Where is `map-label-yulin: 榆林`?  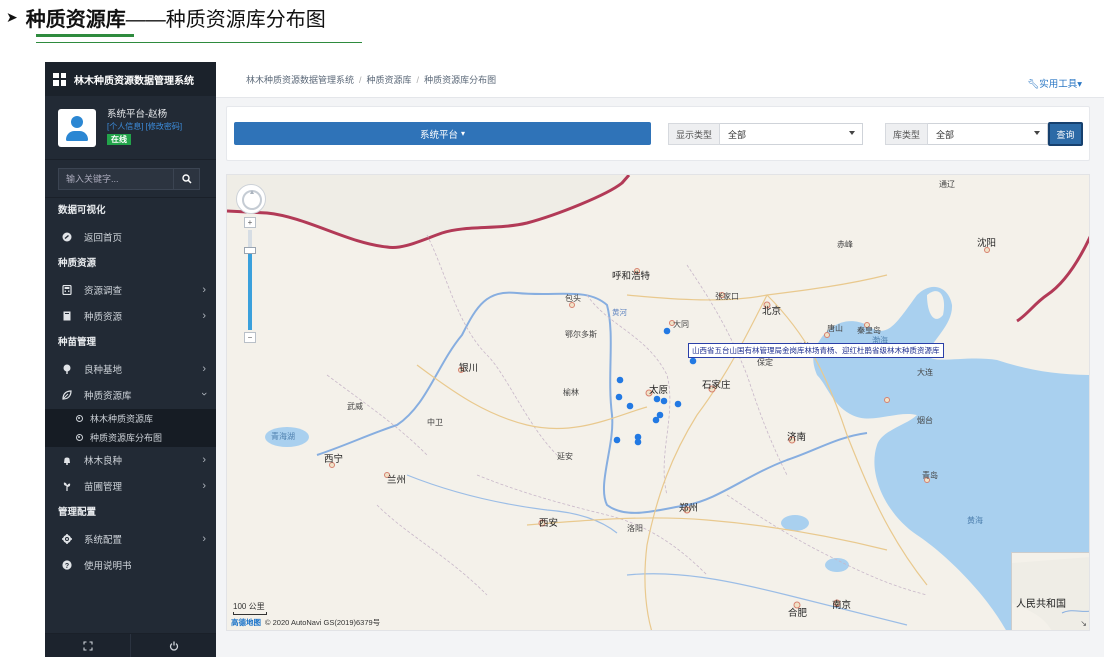
map-label-yulin: 榆林 is located at coordinates (571, 392).